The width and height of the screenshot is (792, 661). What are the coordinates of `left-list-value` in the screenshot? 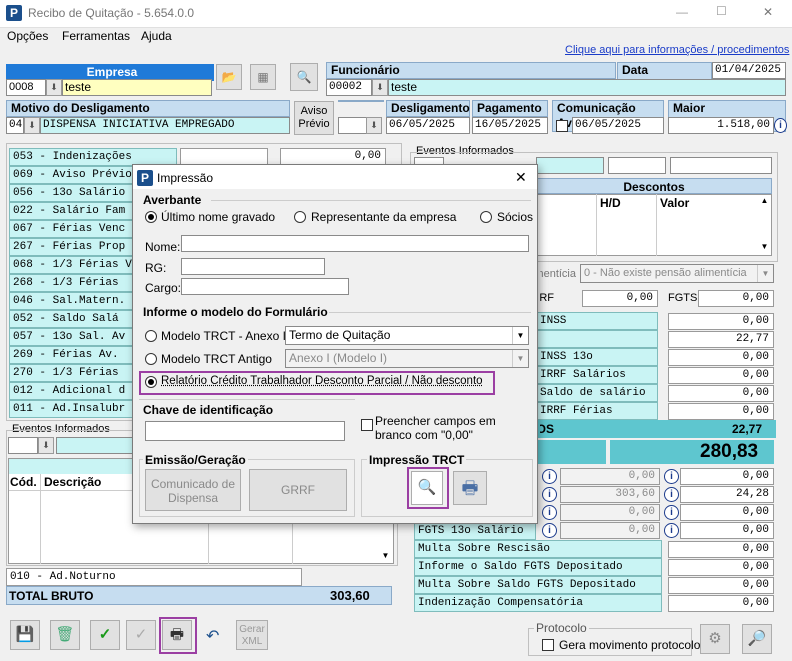 It's located at (224, 156).